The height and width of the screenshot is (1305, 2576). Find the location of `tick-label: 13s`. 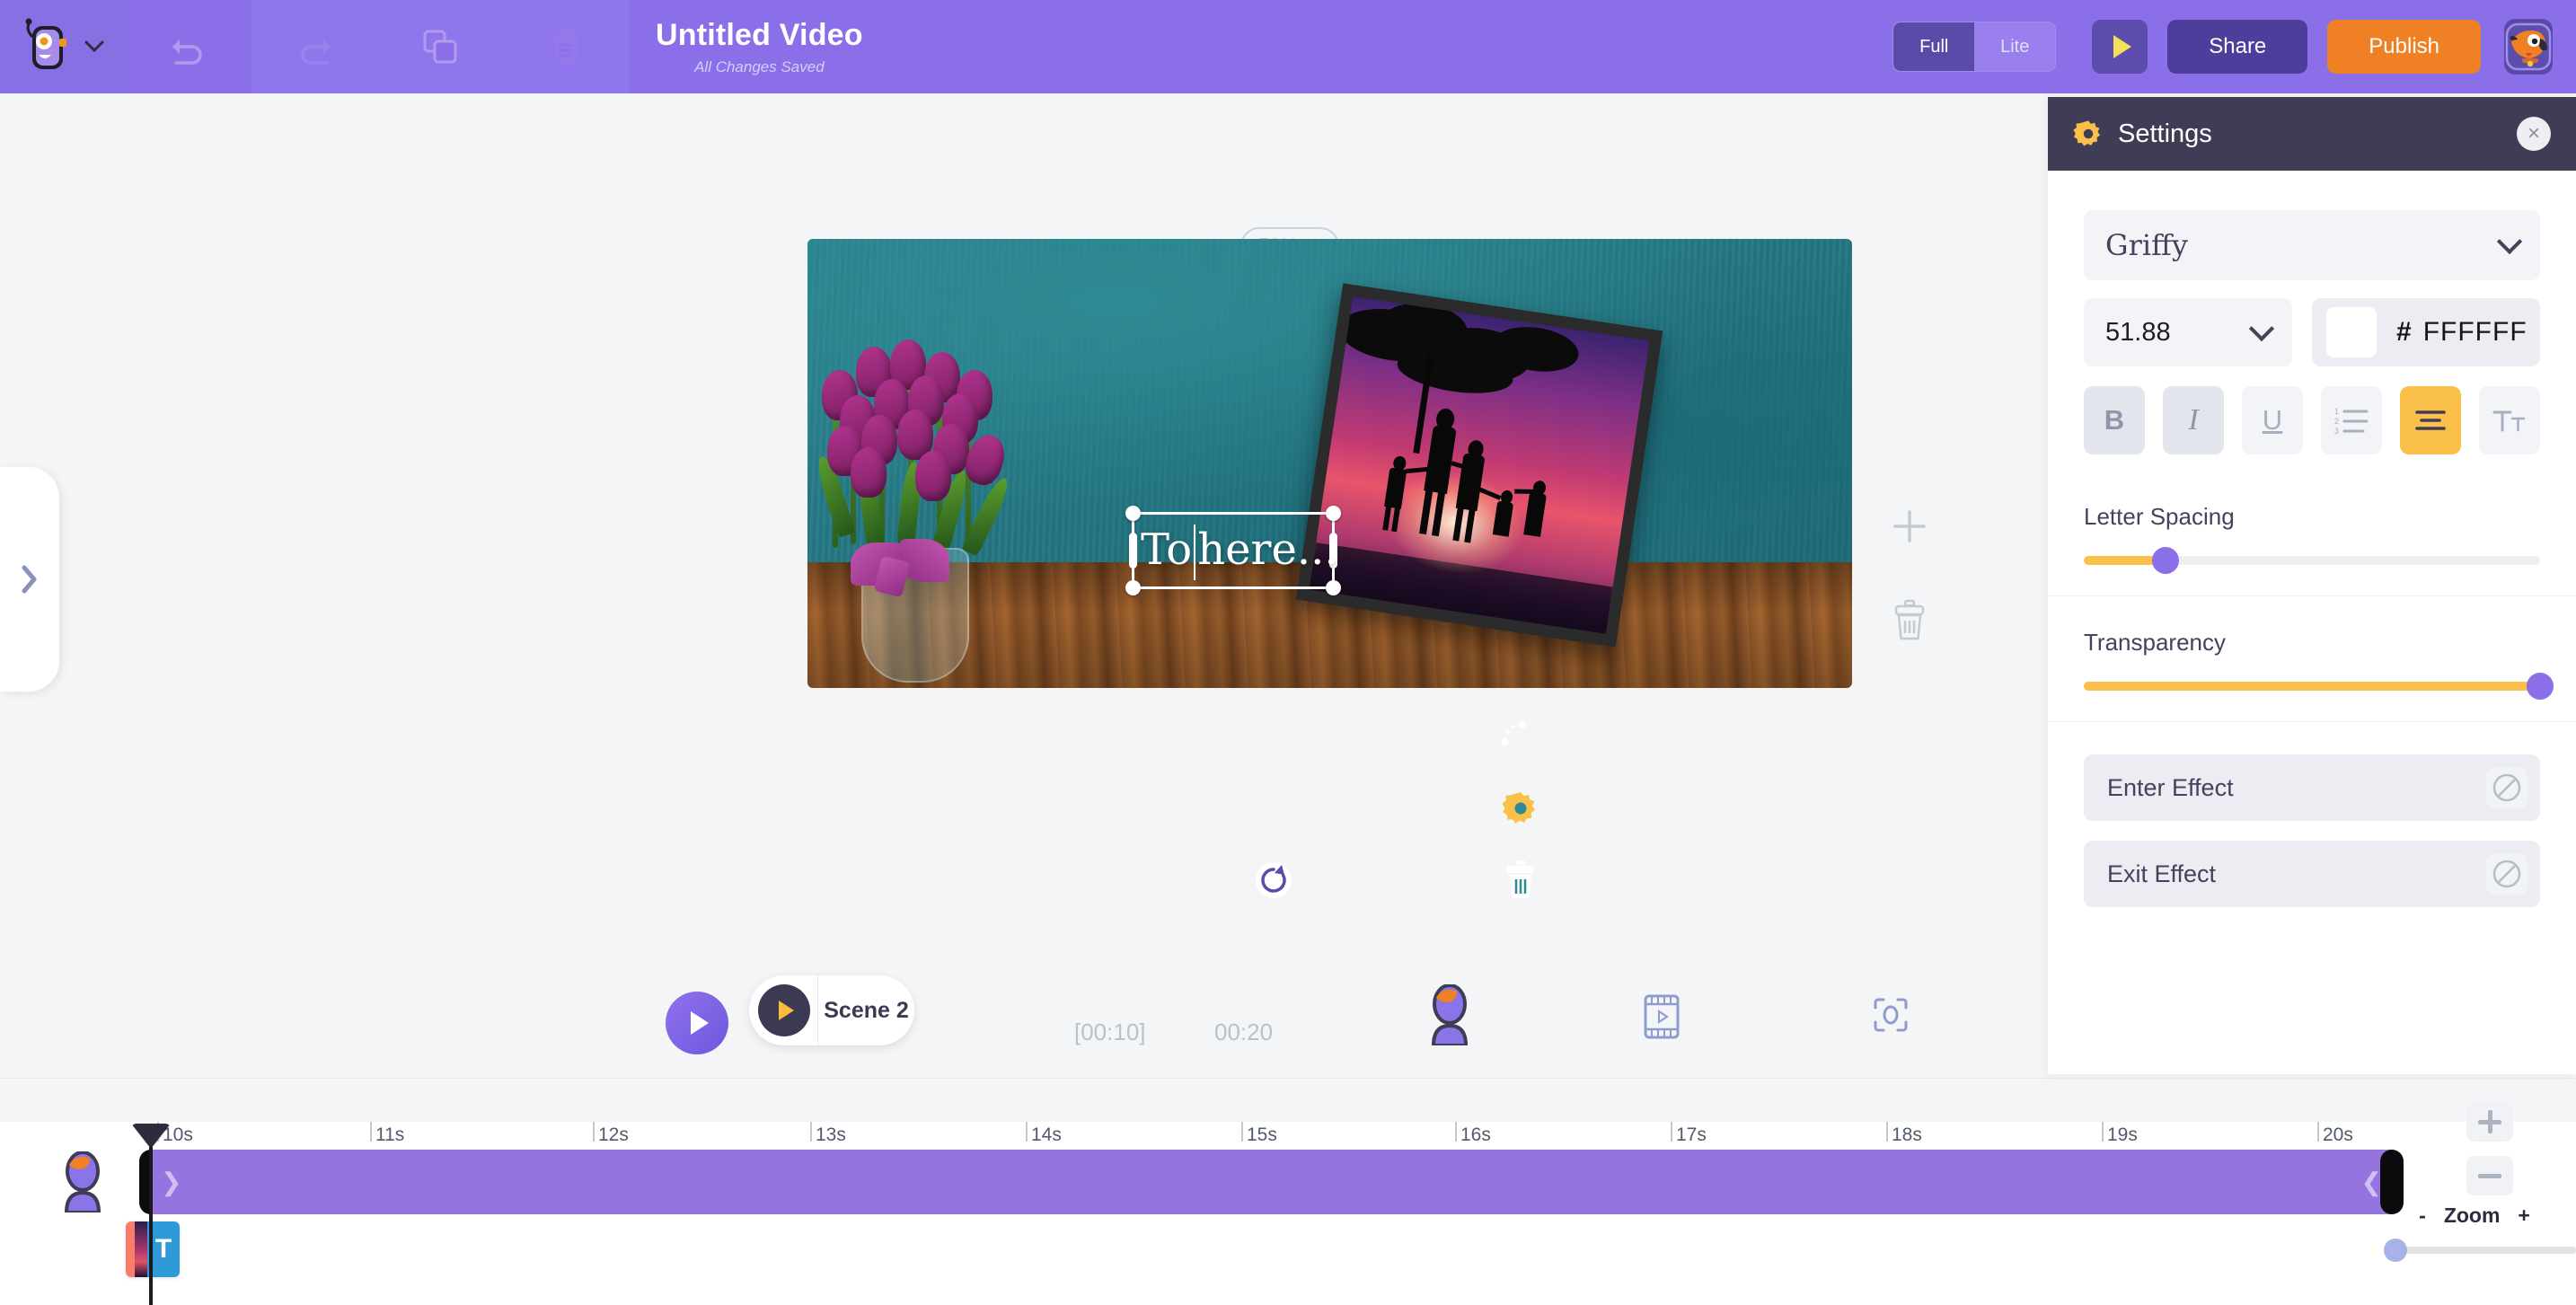

tick-label: 13s is located at coordinates (831, 1134).